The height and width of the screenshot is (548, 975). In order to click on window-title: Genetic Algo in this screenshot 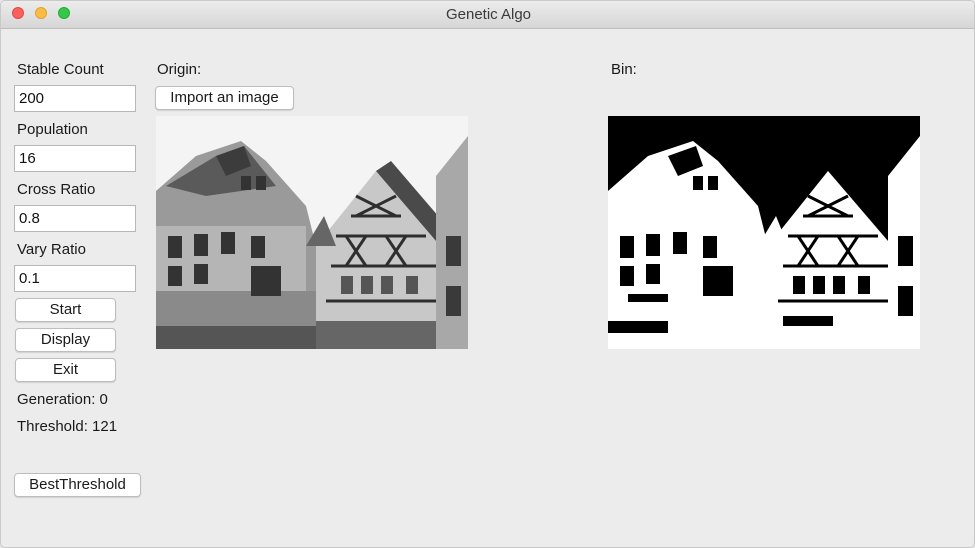, I will do `click(488, 14)`.